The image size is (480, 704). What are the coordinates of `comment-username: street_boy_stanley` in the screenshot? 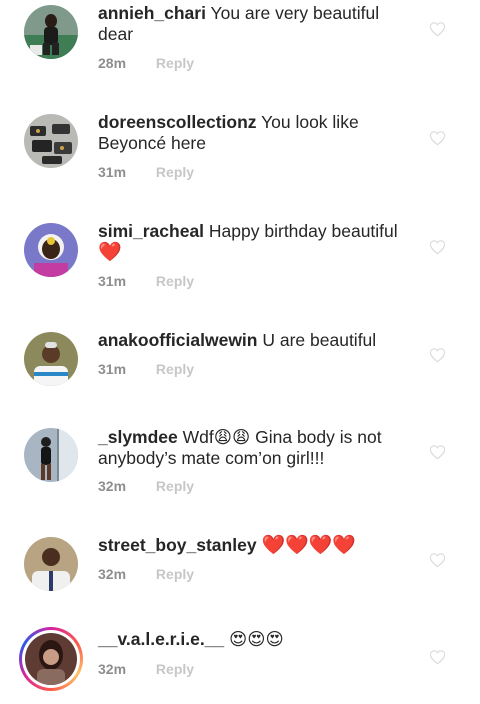 It's located at (177, 545).